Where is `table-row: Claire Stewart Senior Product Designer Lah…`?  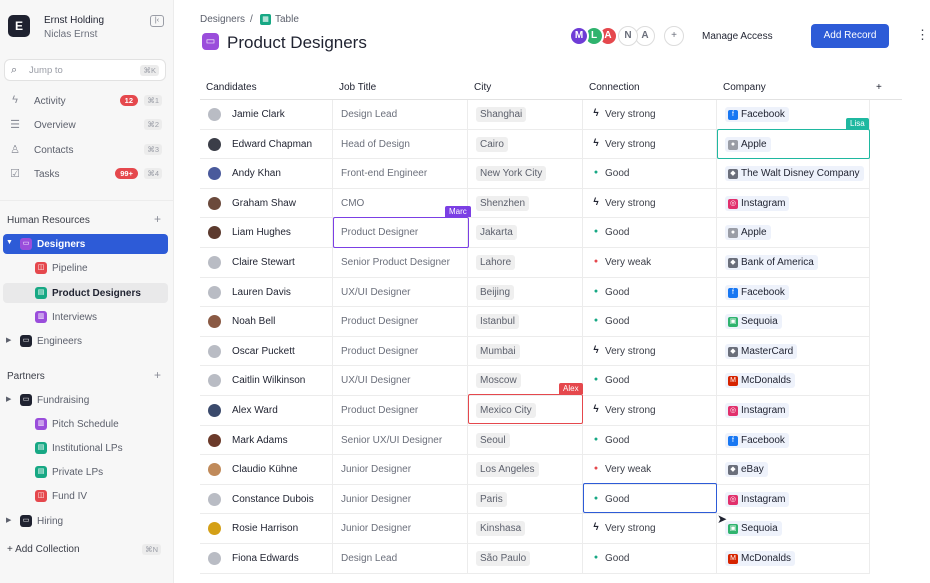 table-row: Claire Stewart Senior Product Designer Lah… is located at coordinates (535, 263).